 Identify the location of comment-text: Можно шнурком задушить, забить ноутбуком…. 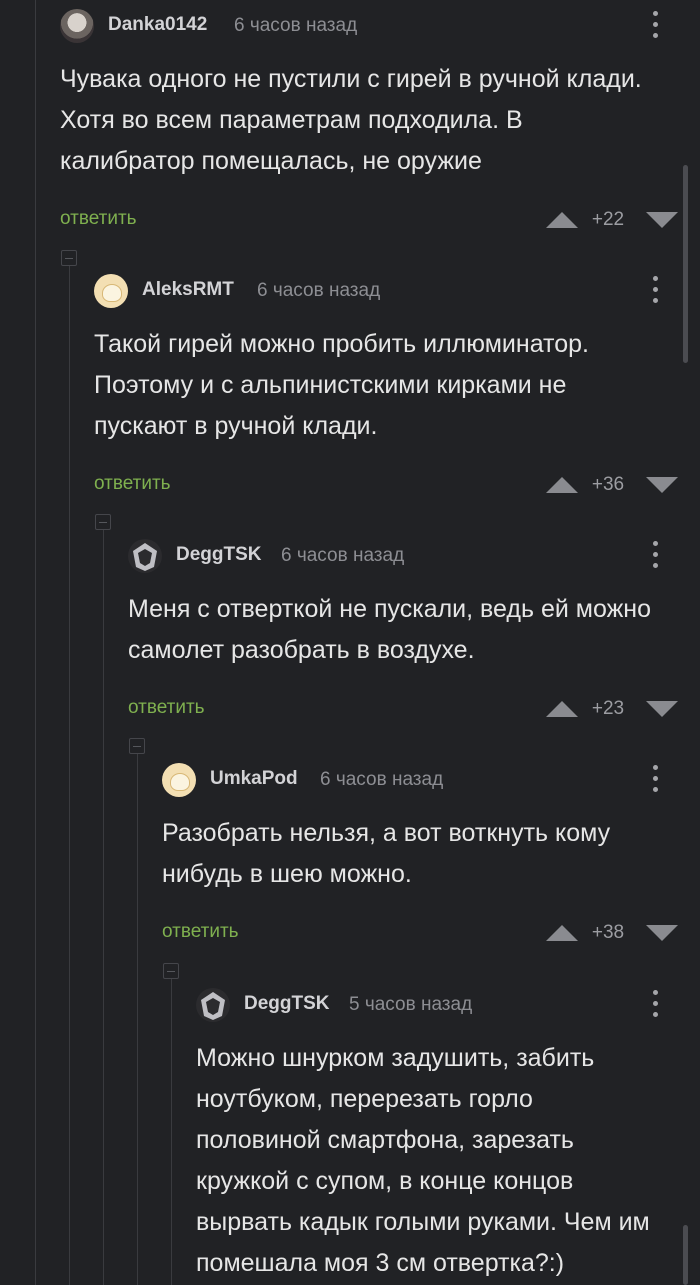
(423, 1160).